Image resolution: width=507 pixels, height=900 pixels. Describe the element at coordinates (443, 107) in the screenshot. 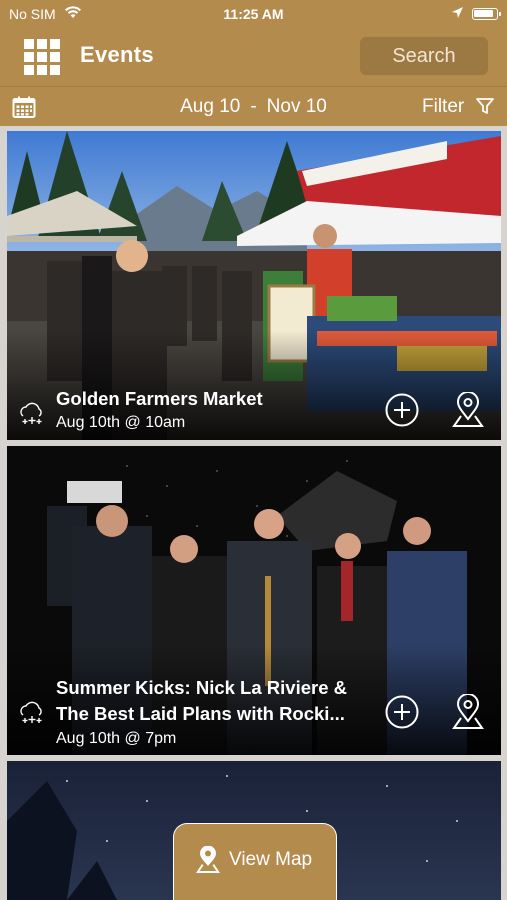

I see `filter-button: Filter` at that location.